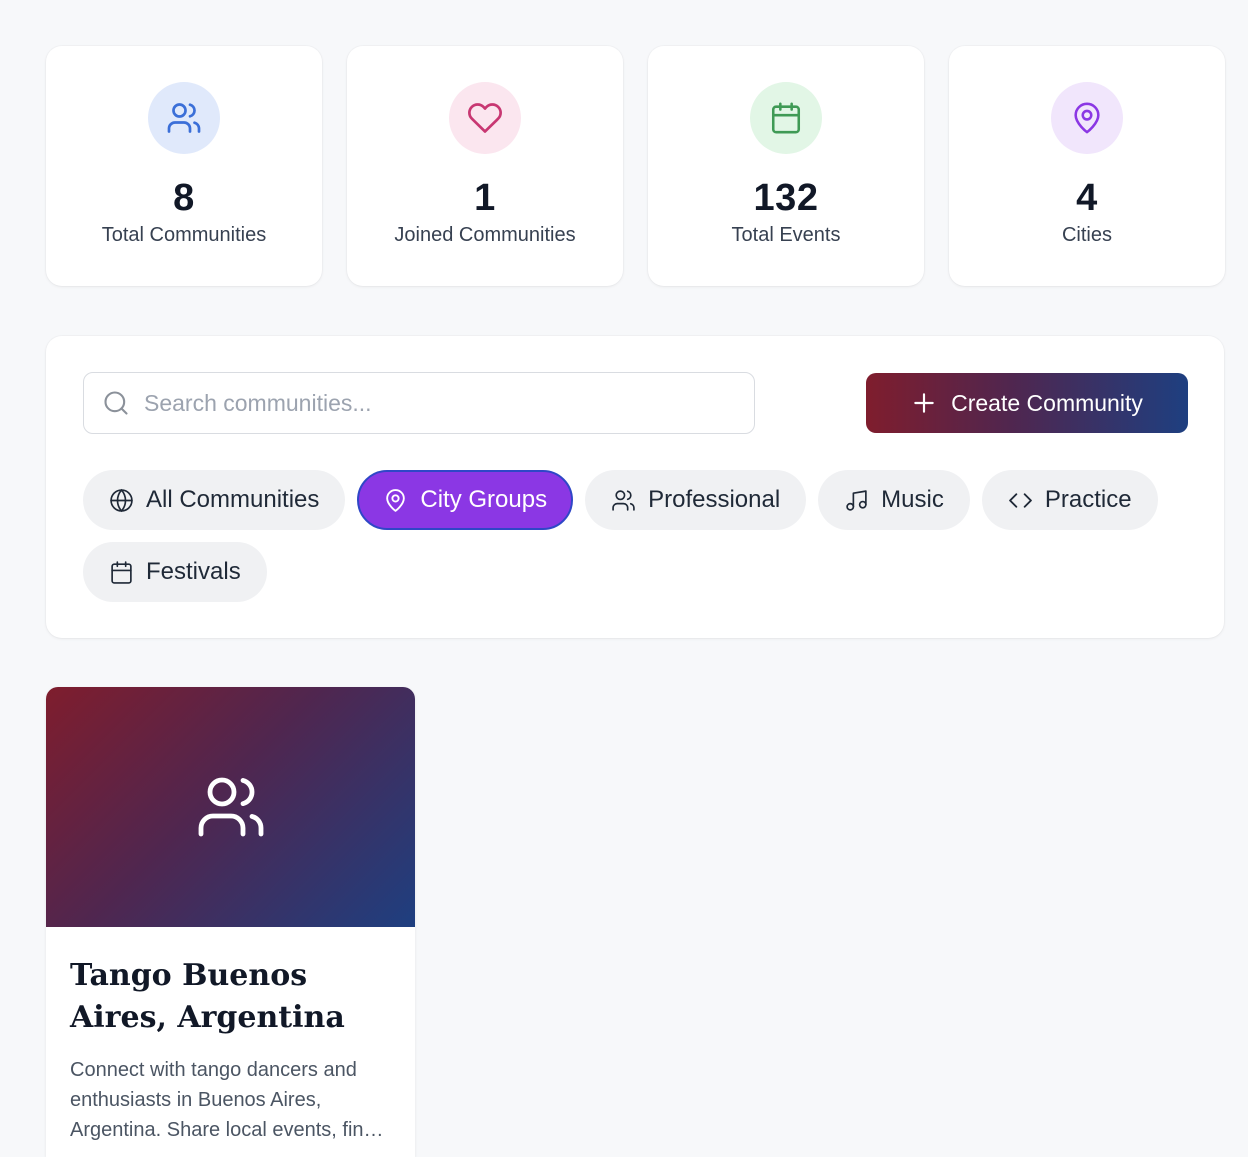  I want to click on create-community-label: Create Community, so click(1047, 402).